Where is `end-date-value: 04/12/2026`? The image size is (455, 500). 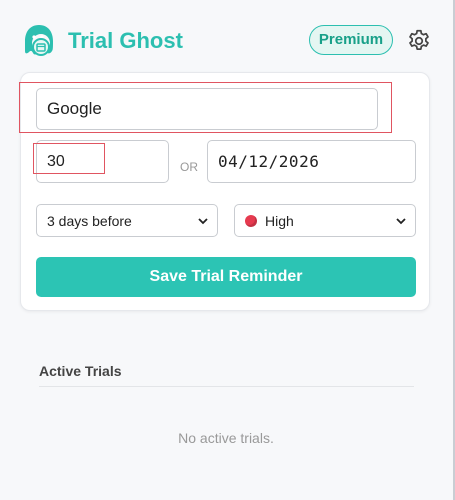
end-date-value: 04/12/2026 is located at coordinates (269, 161).